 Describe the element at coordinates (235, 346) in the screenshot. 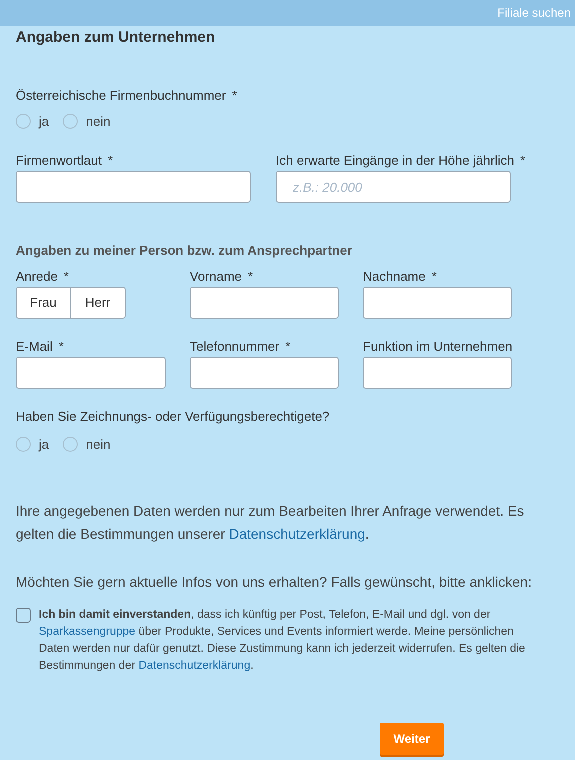

I see `field-label: Telefonnummer` at that location.